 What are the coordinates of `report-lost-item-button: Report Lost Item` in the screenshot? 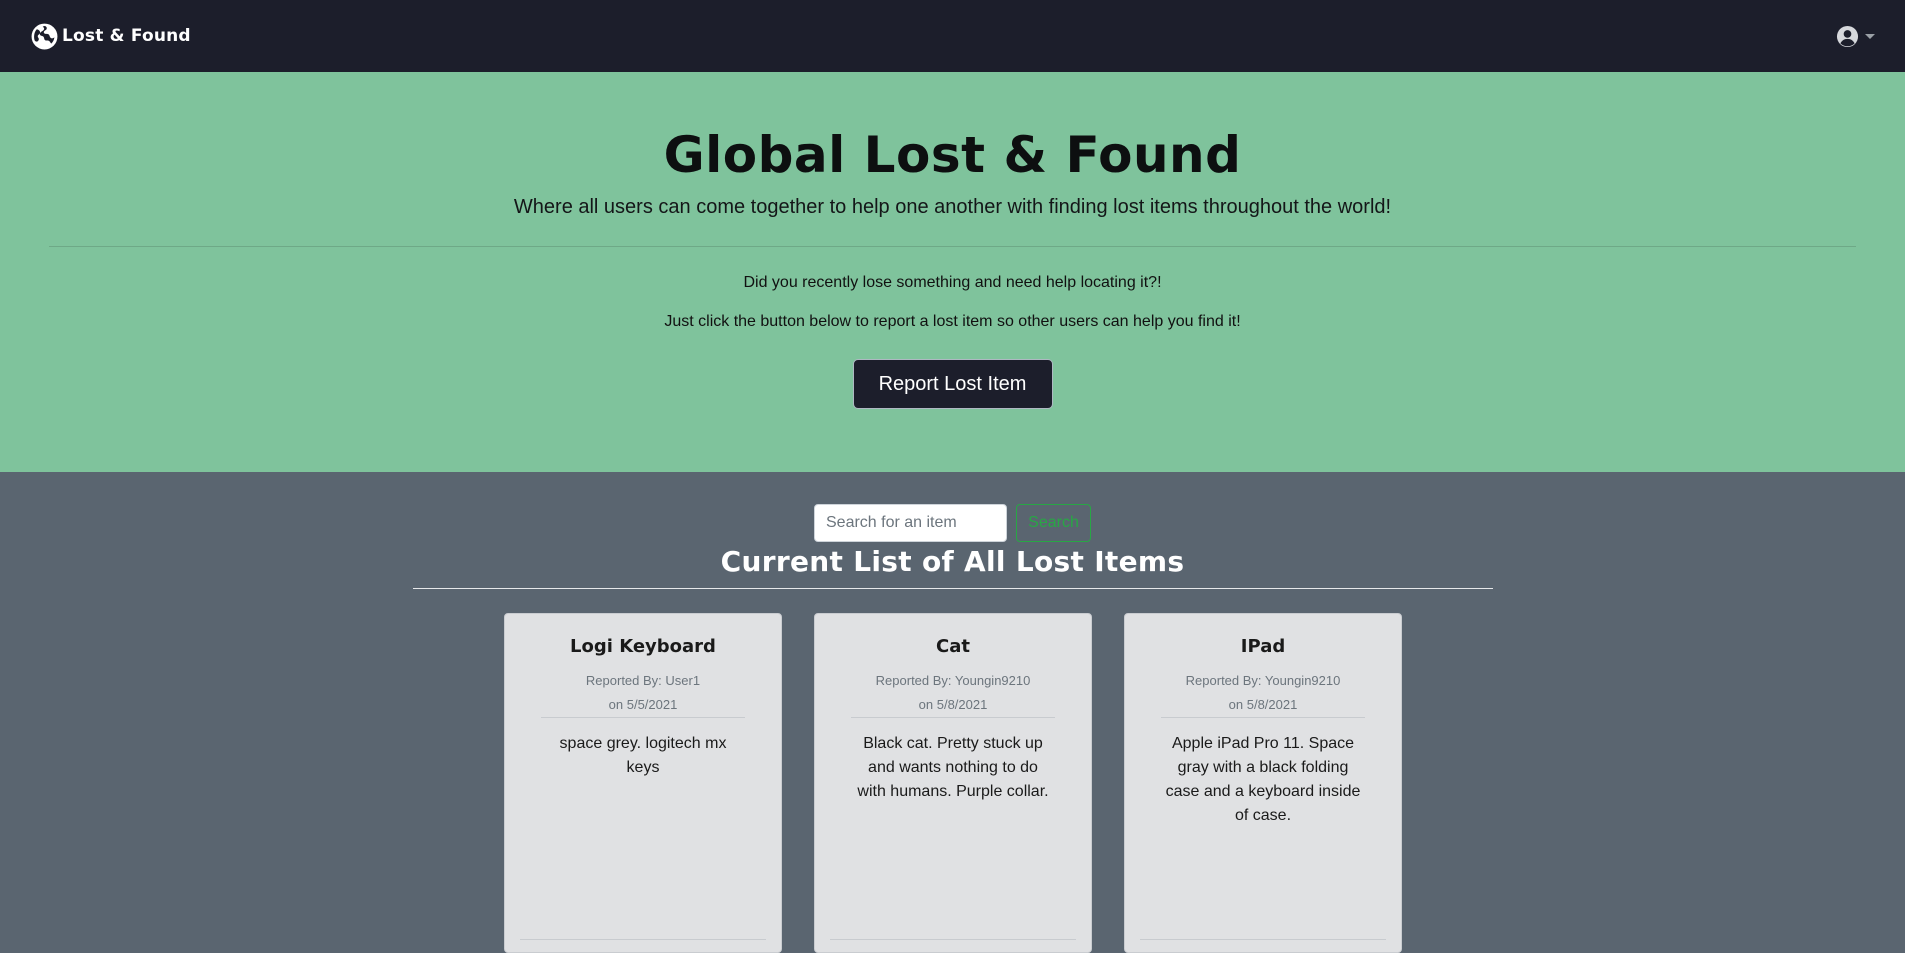 It's located at (952, 384).